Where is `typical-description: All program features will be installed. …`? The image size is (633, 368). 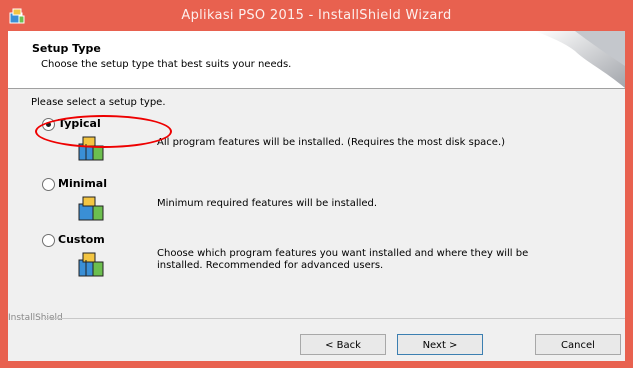
typical-description: All program features will be installed. … is located at coordinates (331, 142).